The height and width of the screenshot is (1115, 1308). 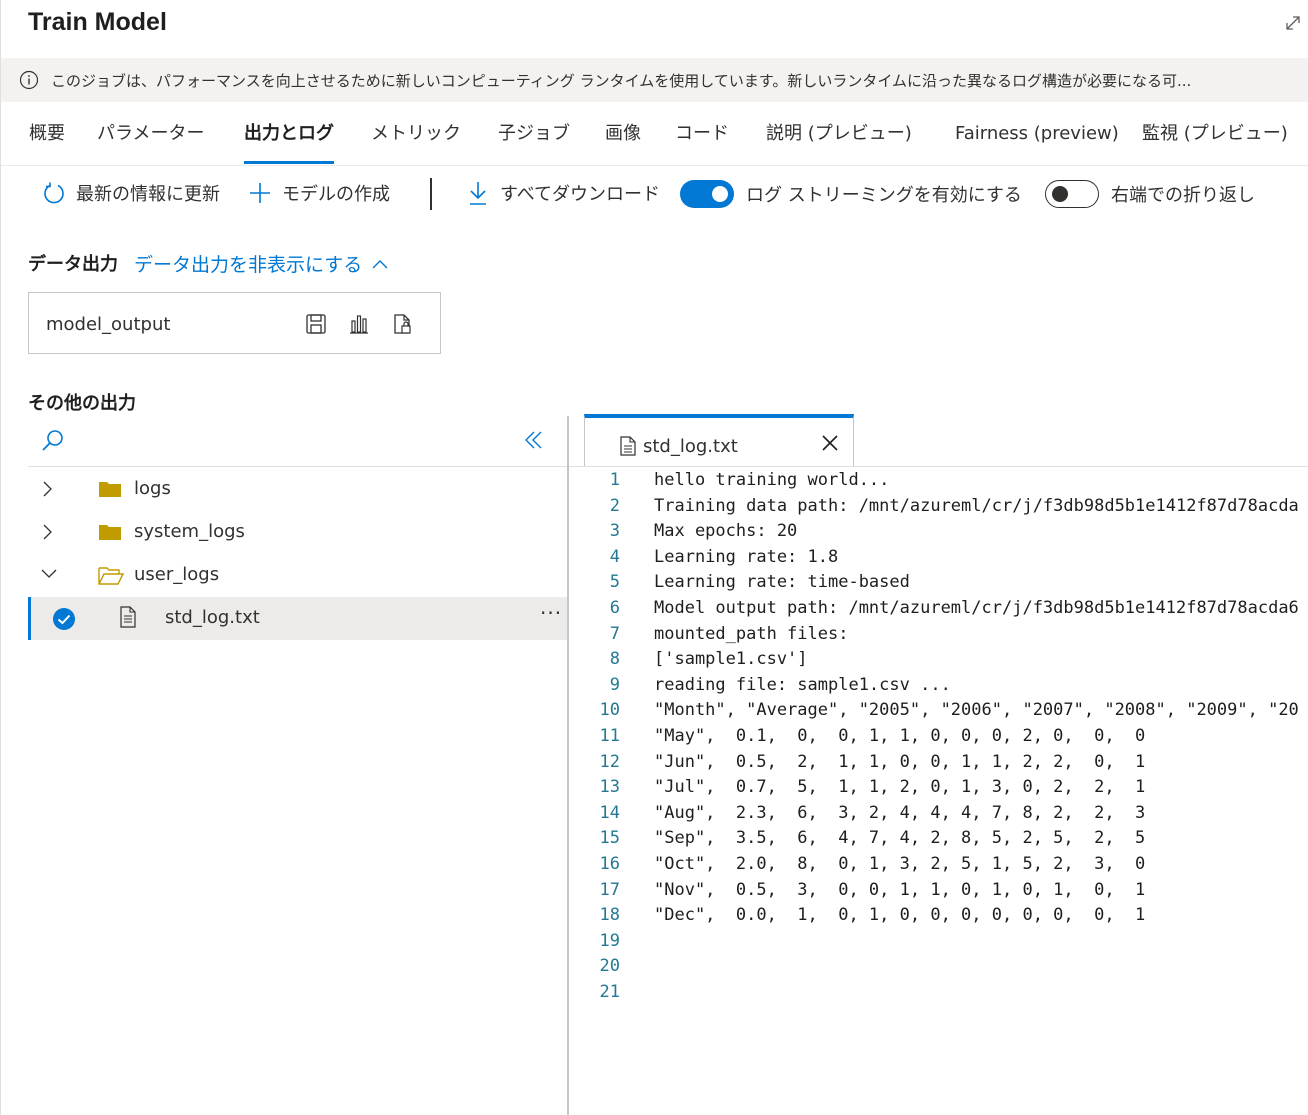 I want to click on line-number: 2, so click(x=614, y=505).